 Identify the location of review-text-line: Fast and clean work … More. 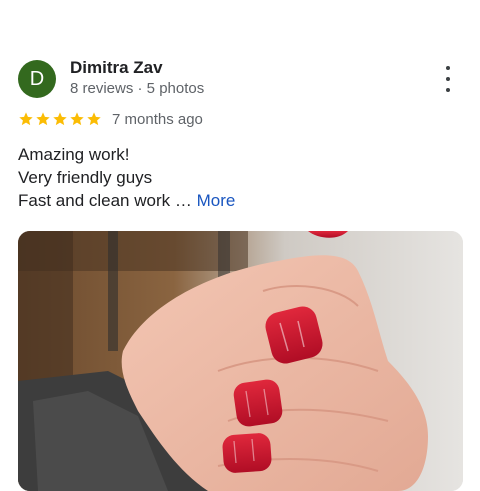
(238, 200).